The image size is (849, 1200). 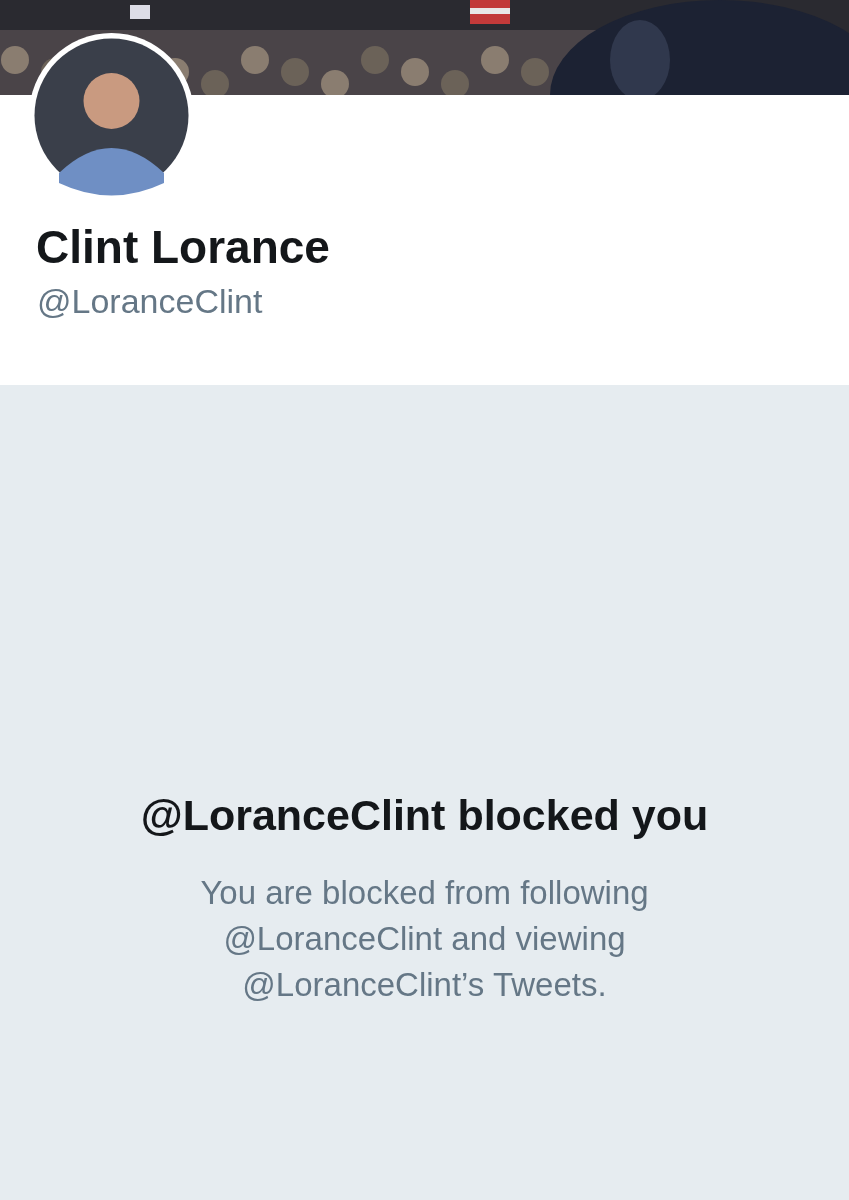 What do you see at coordinates (183, 247) in the screenshot?
I see `profile-name: Clint Lorance` at bounding box center [183, 247].